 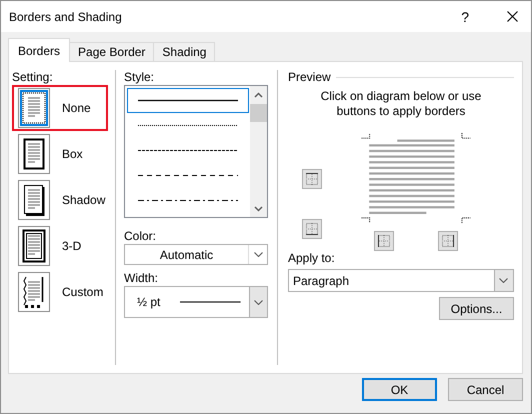 What do you see at coordinates (258, 95) in the screenshot?
I see `scroll-up-icon` at bounding box center [258, 95].